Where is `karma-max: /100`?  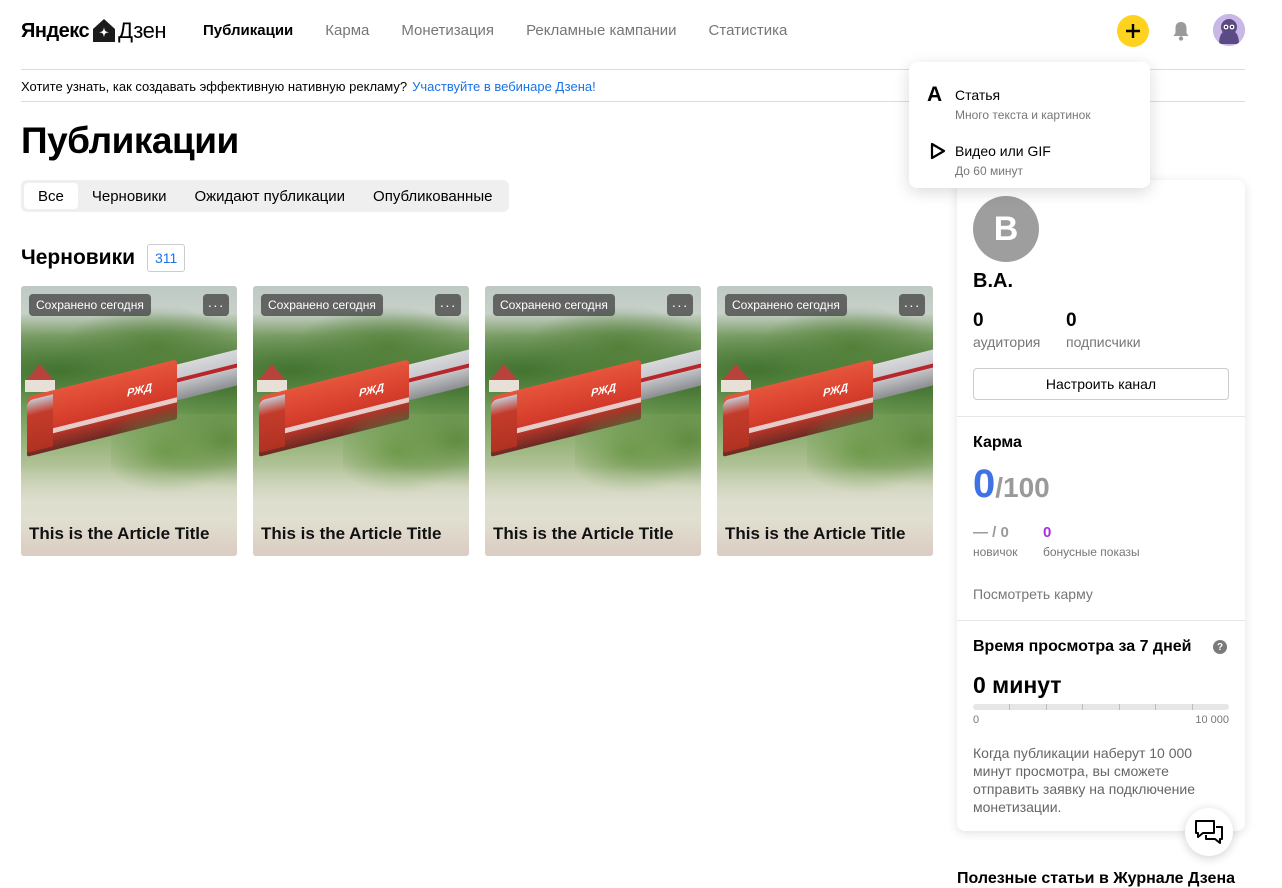
karma-max: /100 is located at coordinates (1022, 487).